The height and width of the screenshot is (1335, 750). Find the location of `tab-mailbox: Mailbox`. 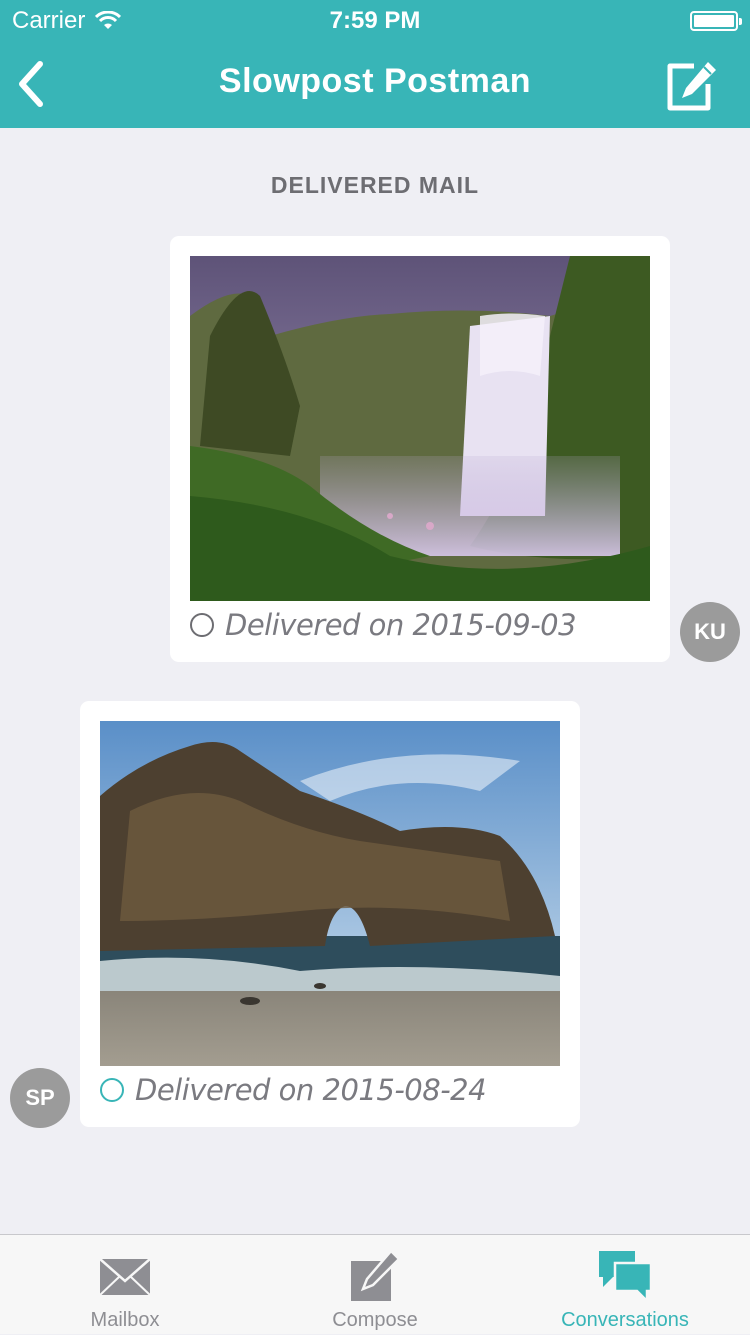

tab-mailbox: Mailbox is located at coordinates (125, 1285).